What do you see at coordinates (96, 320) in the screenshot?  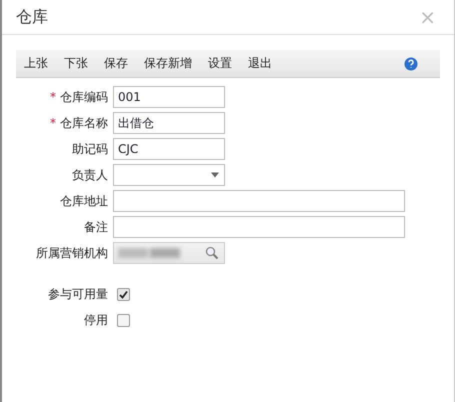 I see `field-label: 停用` at bounding box center [96, 320].